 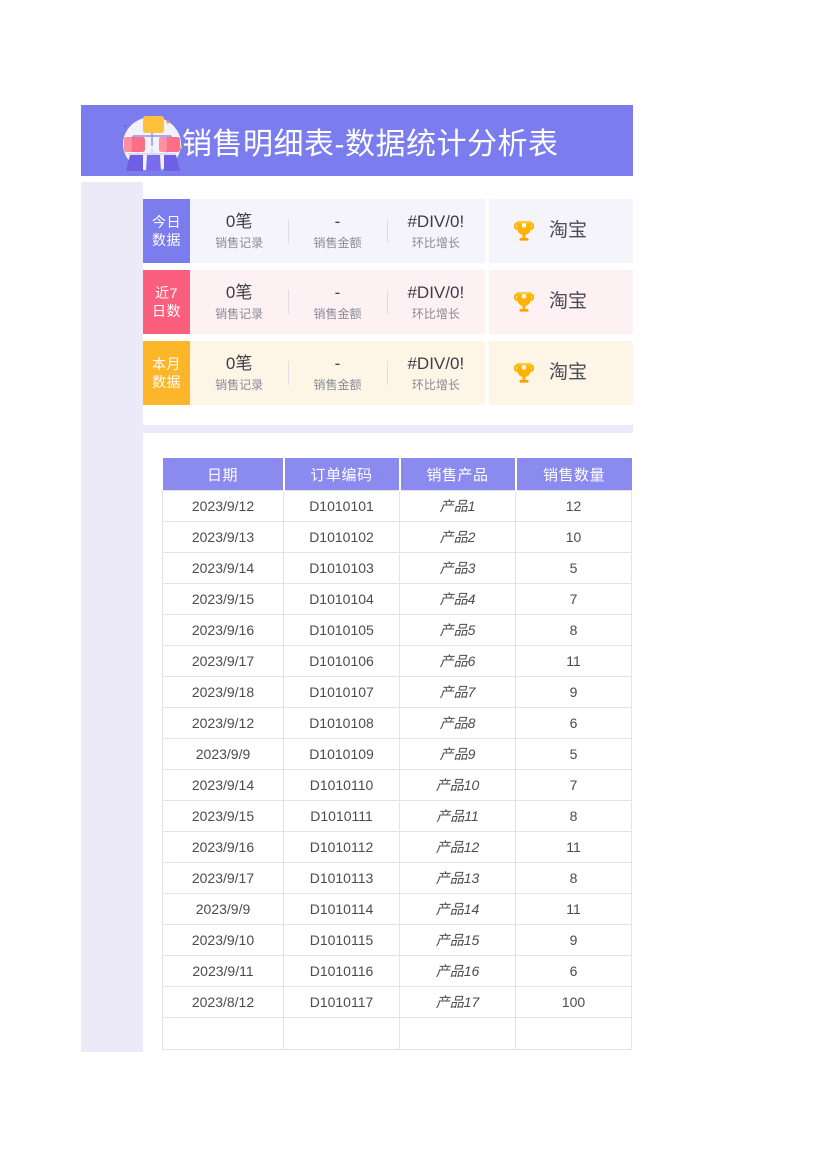 What do you see at coordinates (223, 692) in the screenshot?
I see `cell-date: 2023/9/18` at bounding box center [223, 692].